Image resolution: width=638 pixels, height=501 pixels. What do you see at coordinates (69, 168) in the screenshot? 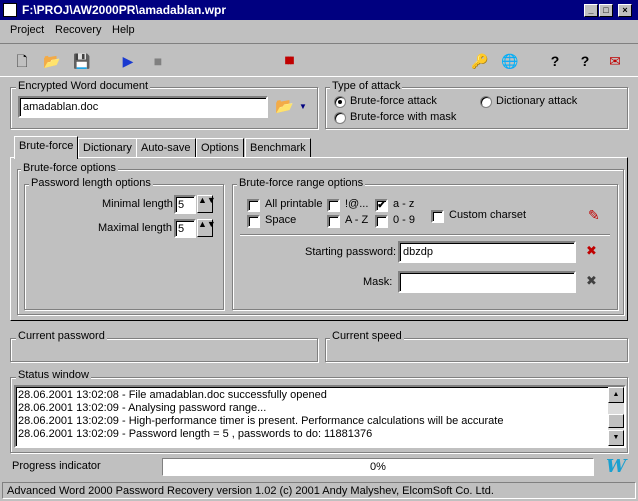
I see `brute-force-options-label: Brute-force options` at bounding box center [69, 168].